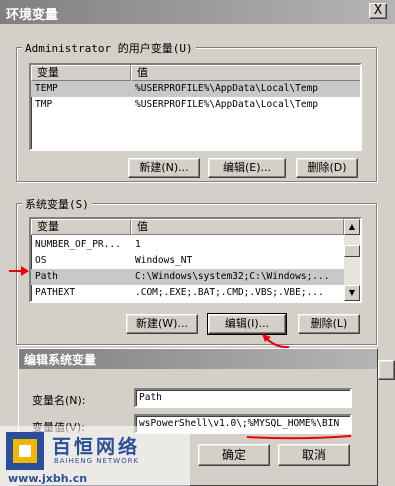  Describe the element at coordinates (46, 88) in the screenshot. I see `variable-name: TEMP` at that location.